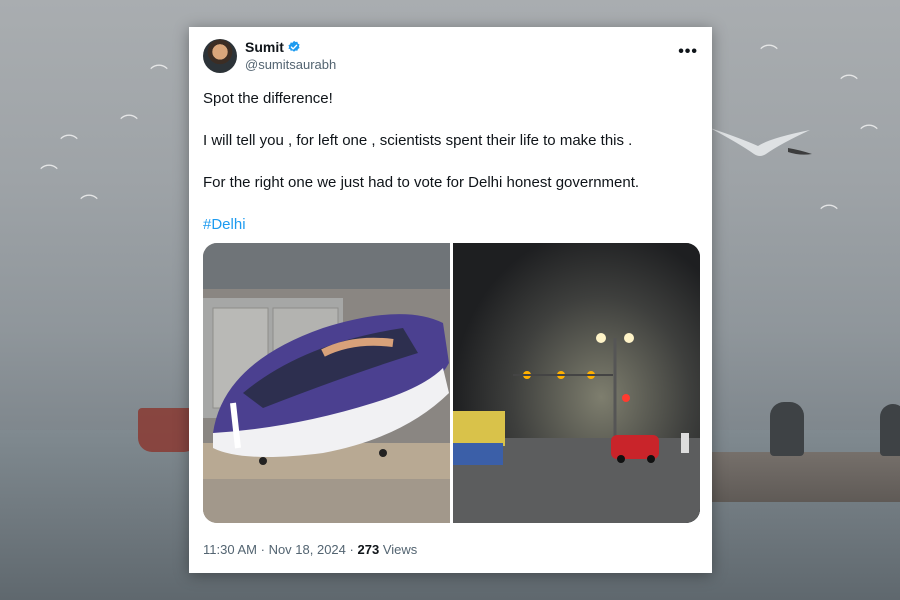 Image resolution: width=900 pixels, height=600 pixels. Describe the element at coordinates (806, 477) in the screenshot. I see `river-embankment` at that location.